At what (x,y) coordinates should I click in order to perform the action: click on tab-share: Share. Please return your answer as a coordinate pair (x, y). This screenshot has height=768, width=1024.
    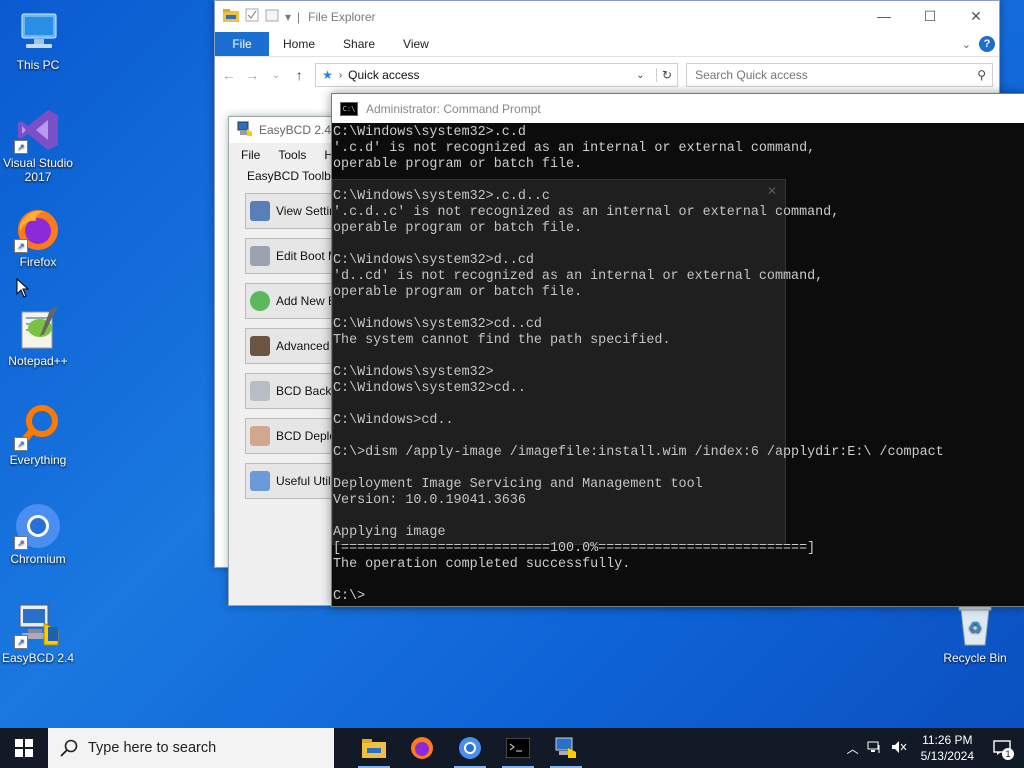
    Looking at the image, I should click on (359, 44).